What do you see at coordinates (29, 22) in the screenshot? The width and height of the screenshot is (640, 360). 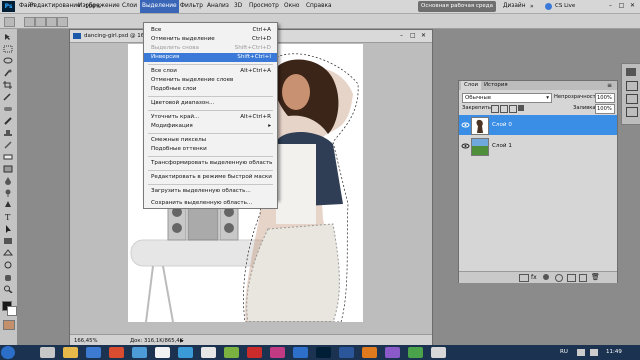 I see `new-selection-icon` at bounding box center [29, 22].